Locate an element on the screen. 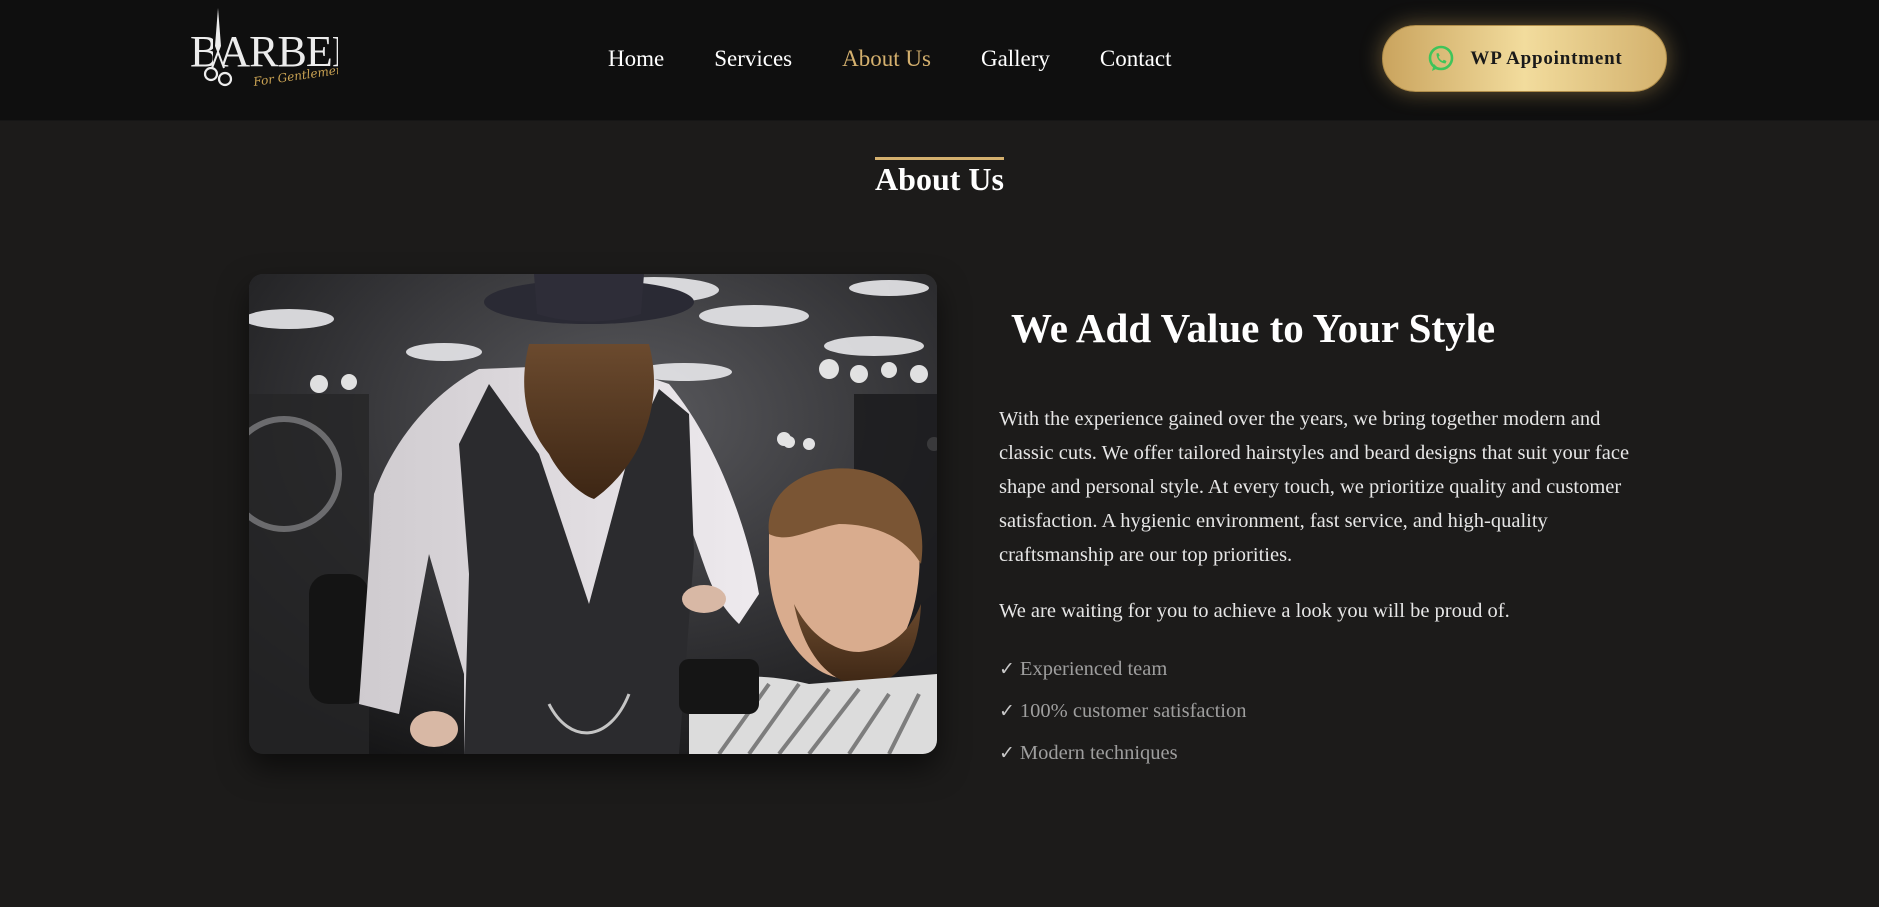 This screenshot has width=1879, height=907. section-title: About Us is located at coordinates (939, 177).